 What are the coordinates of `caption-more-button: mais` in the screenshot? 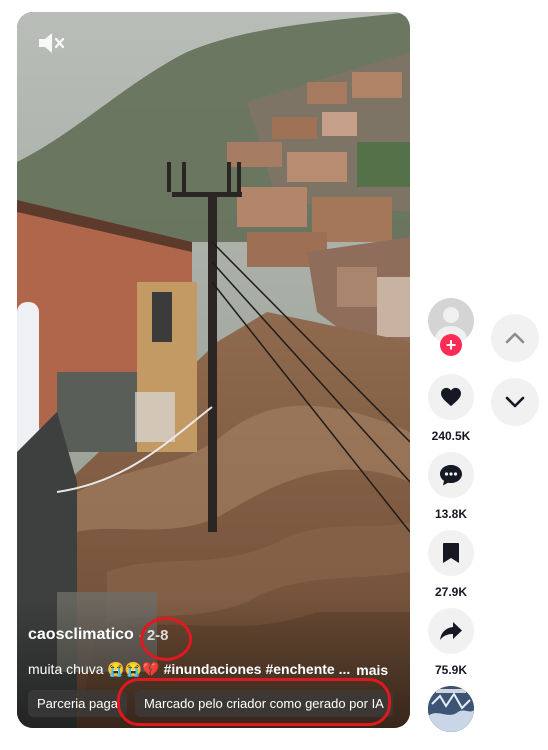 It's located at (372, 670).